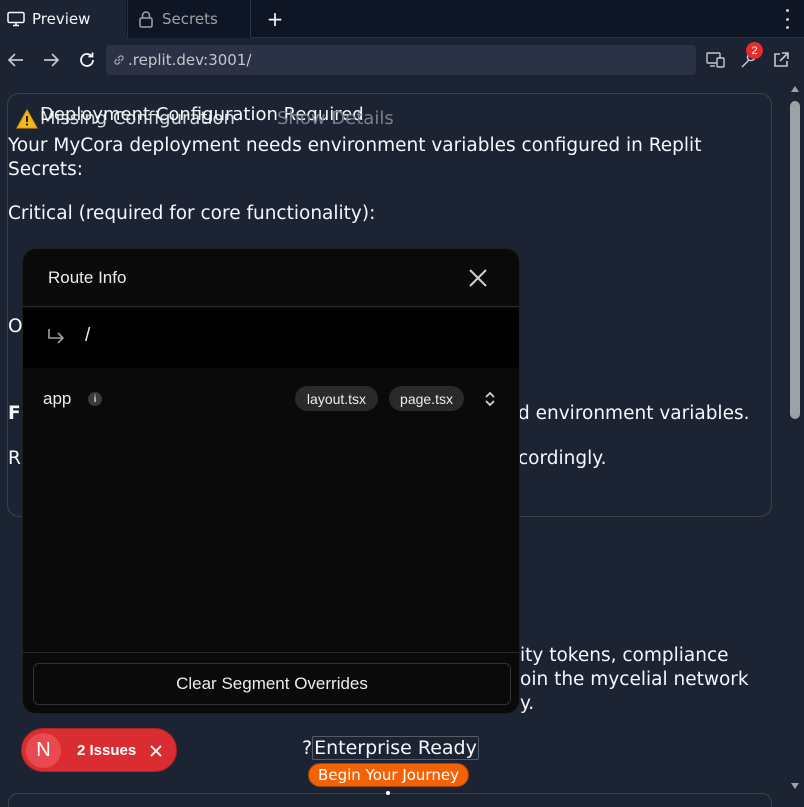  I want to click on begin-journey-button: Begin Your Journey, so click(388, 775).